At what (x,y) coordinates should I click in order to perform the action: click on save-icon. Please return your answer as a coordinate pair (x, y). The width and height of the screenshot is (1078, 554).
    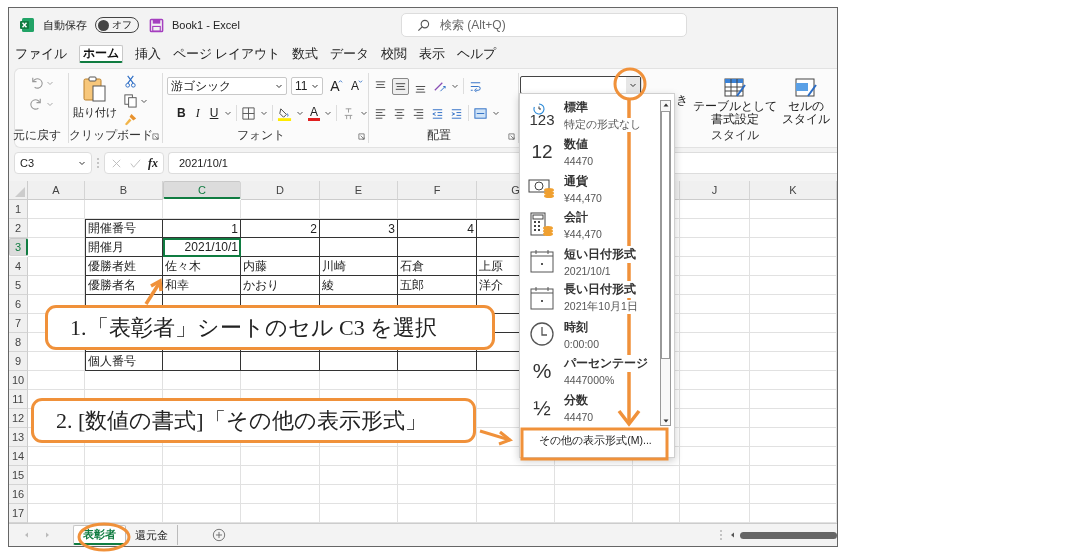
    Looking at the image, I should click on (156, 25).